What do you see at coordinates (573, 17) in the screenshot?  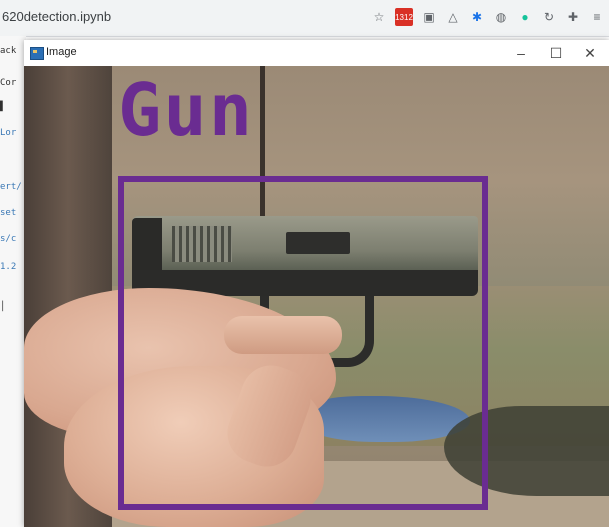 I see `puzzle-icon: ✚` at bounding box center [573, 17].